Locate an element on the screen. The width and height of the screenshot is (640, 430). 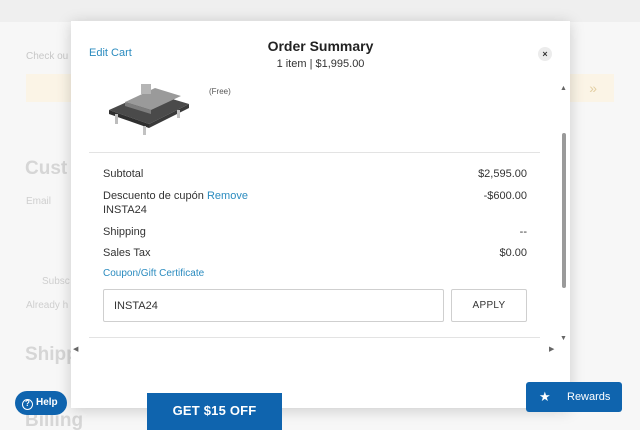
scroll-right-arrow-icon: ▶ is located at coordinates (551, 349).